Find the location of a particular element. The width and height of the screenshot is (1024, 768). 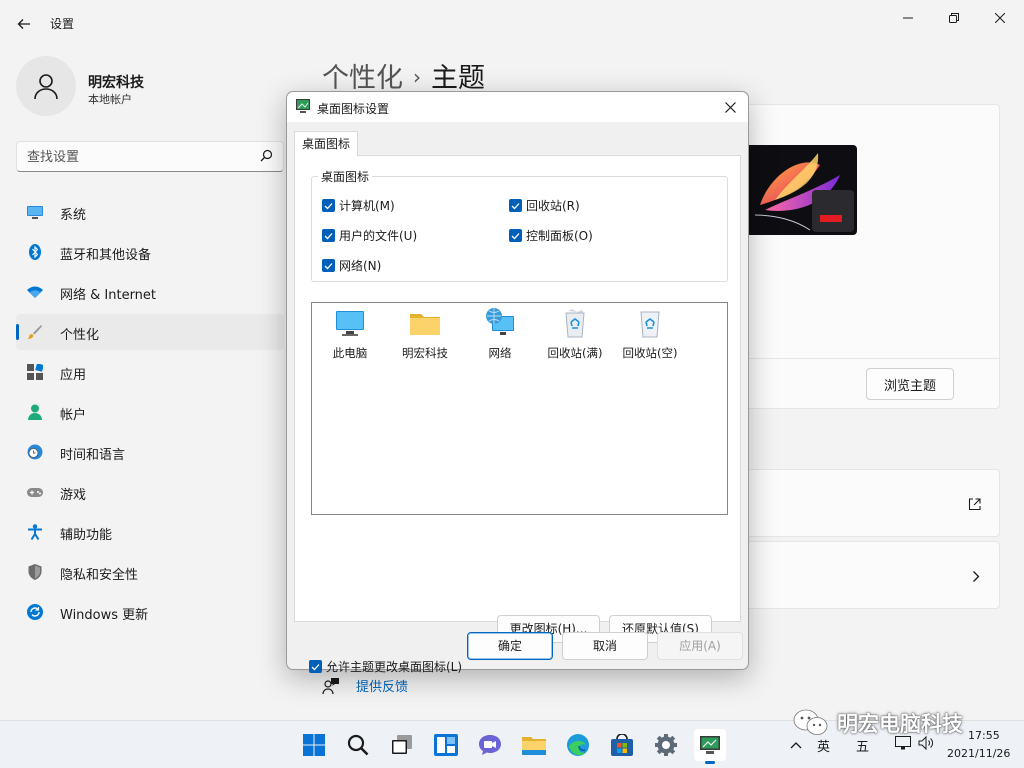

breadcrumb-parent: 个性化 is located at coordinates (362, 78).